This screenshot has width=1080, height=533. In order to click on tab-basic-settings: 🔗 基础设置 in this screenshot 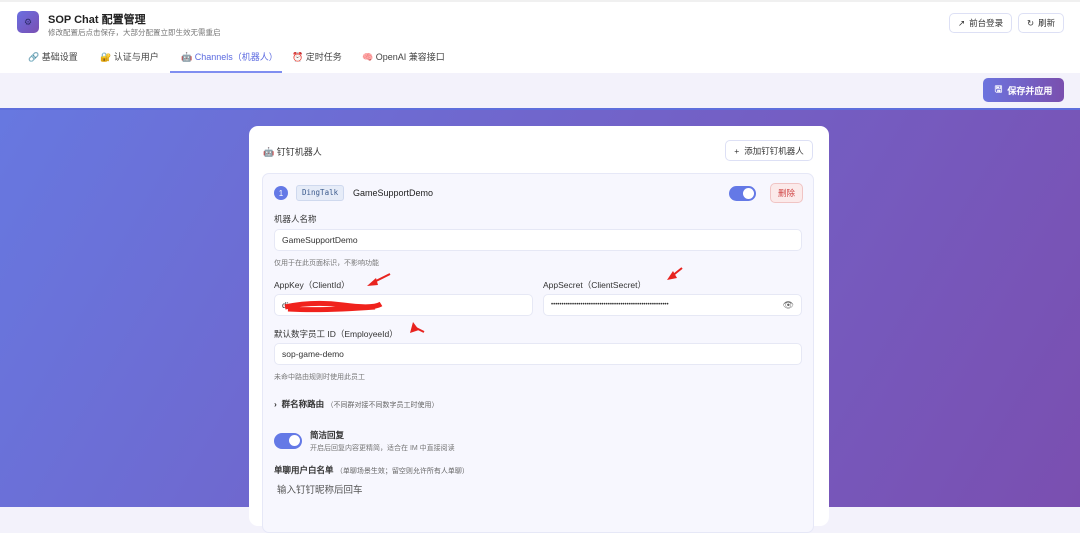, I will do `click(53, 57)`.